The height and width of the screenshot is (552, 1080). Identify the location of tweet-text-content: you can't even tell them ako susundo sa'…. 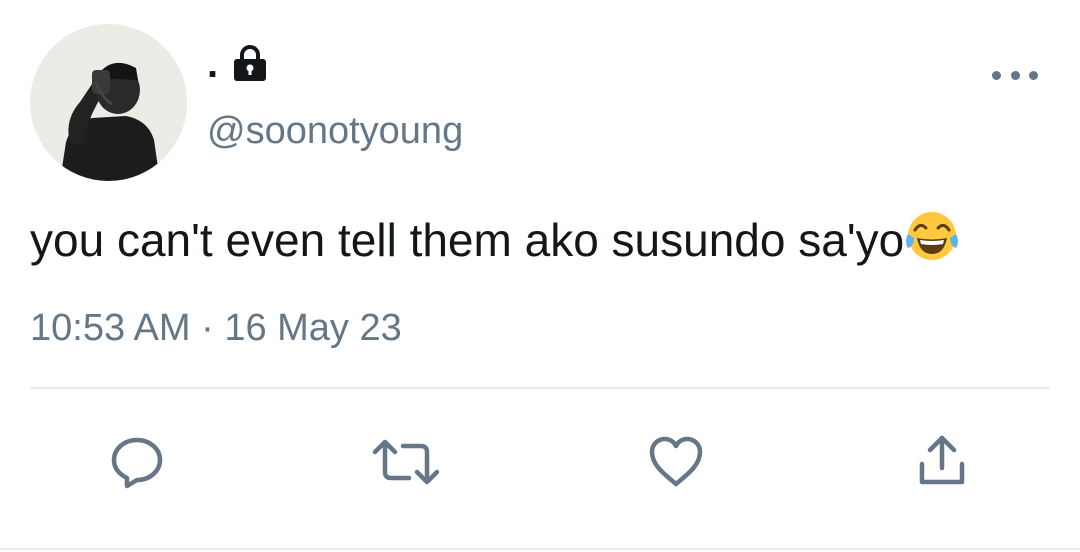
(467, 240).